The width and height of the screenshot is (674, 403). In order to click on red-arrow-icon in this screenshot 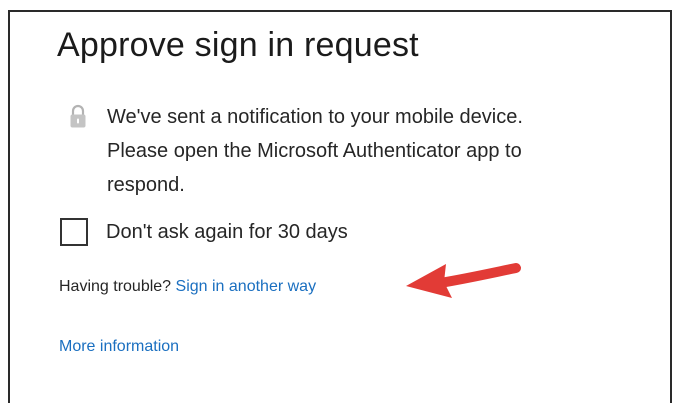, I will do `click(463, 280)`.